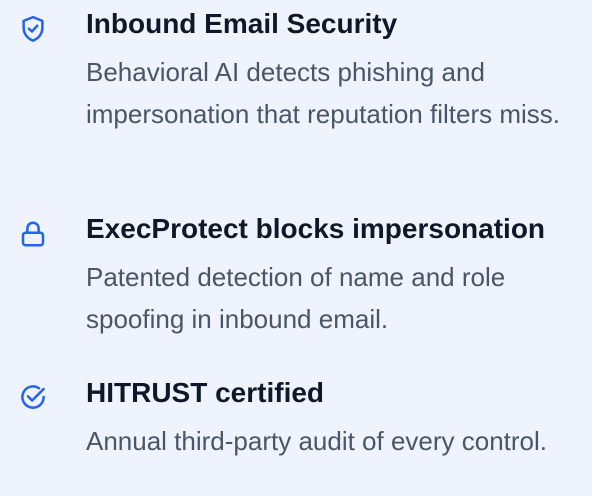 This screenshot has width=592, height=496. What do you see at coordinates (316, 228) in the screenshot?
I see `feature-title: ExecProtect blocks impersonation` at bounding box center [316, 228].